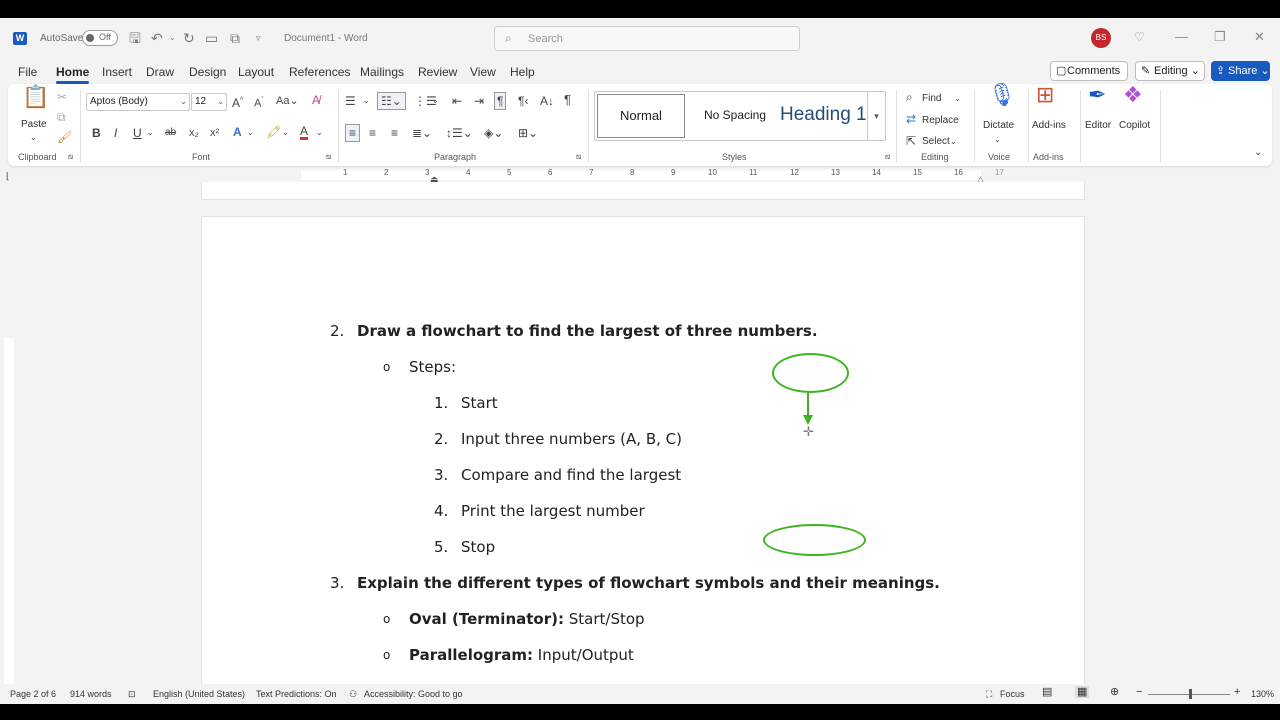  Describe the element at coordinates (100, 38) in the screenshot. I see `autosave-toggle: Off` at that location.